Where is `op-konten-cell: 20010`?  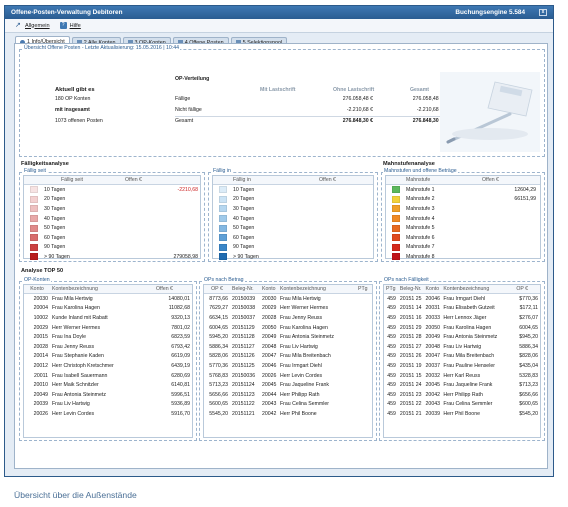
op-konten-cell: 20010 is located at coordinates (40, 385).